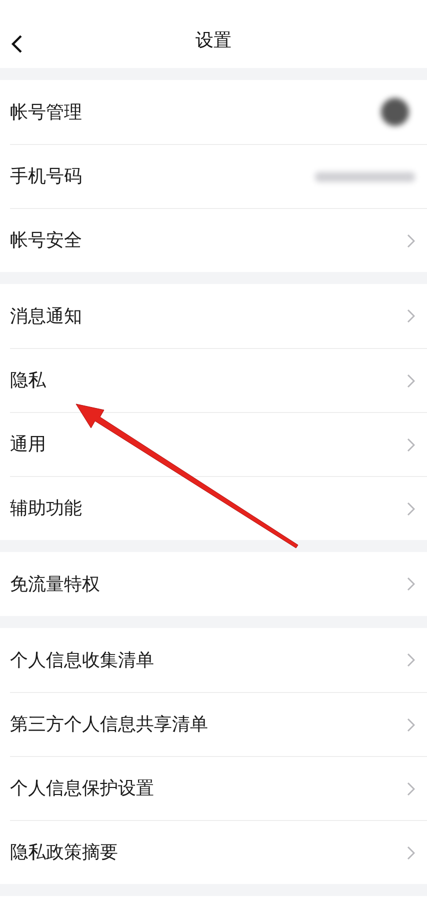 The height and width of the screenshot is (914, 427). I want to click on settings-row: 消息通知, so click(218, 316).